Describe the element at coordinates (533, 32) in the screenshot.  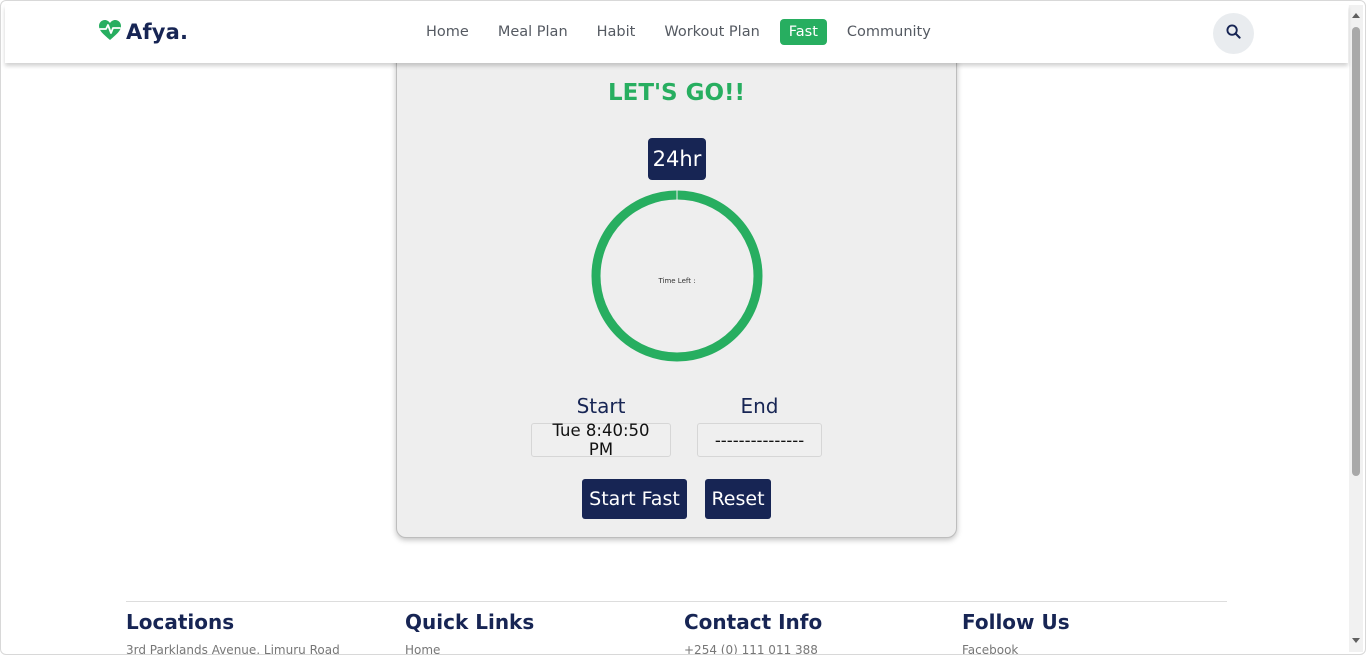
I see `nav-meal-plan: Meal Plan` at that location.